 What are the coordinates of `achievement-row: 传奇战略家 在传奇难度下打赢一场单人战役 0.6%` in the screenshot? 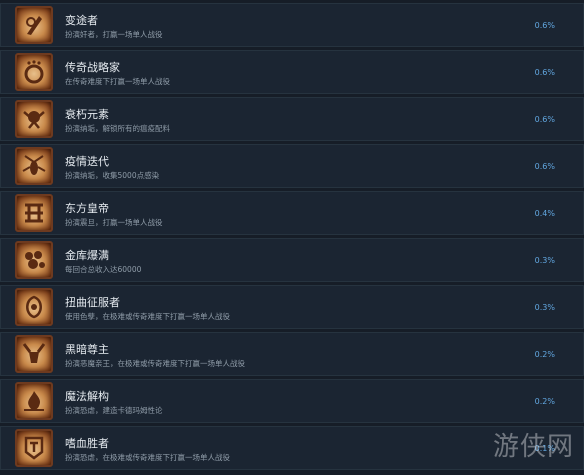 It's located at (292, 72).